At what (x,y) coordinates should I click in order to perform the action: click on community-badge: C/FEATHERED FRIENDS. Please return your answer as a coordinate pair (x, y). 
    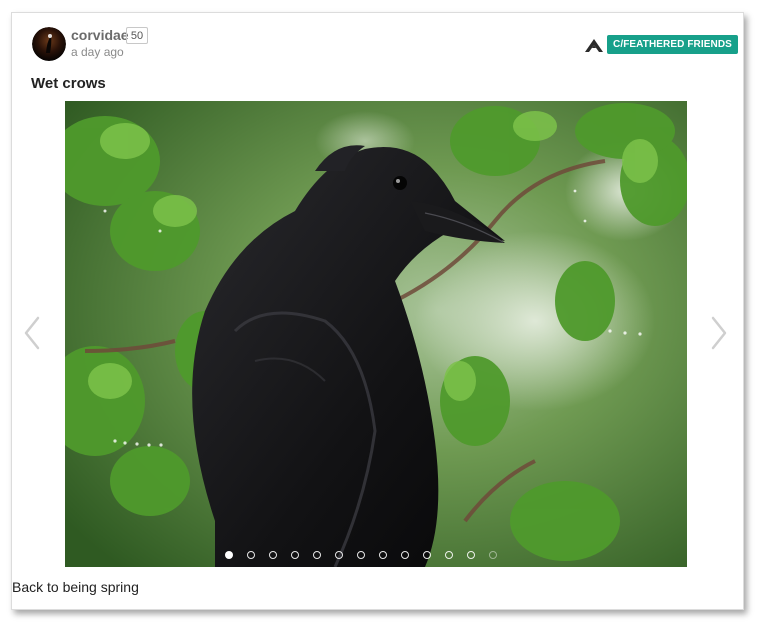
    Looking at the image, I should click on (672, 44).